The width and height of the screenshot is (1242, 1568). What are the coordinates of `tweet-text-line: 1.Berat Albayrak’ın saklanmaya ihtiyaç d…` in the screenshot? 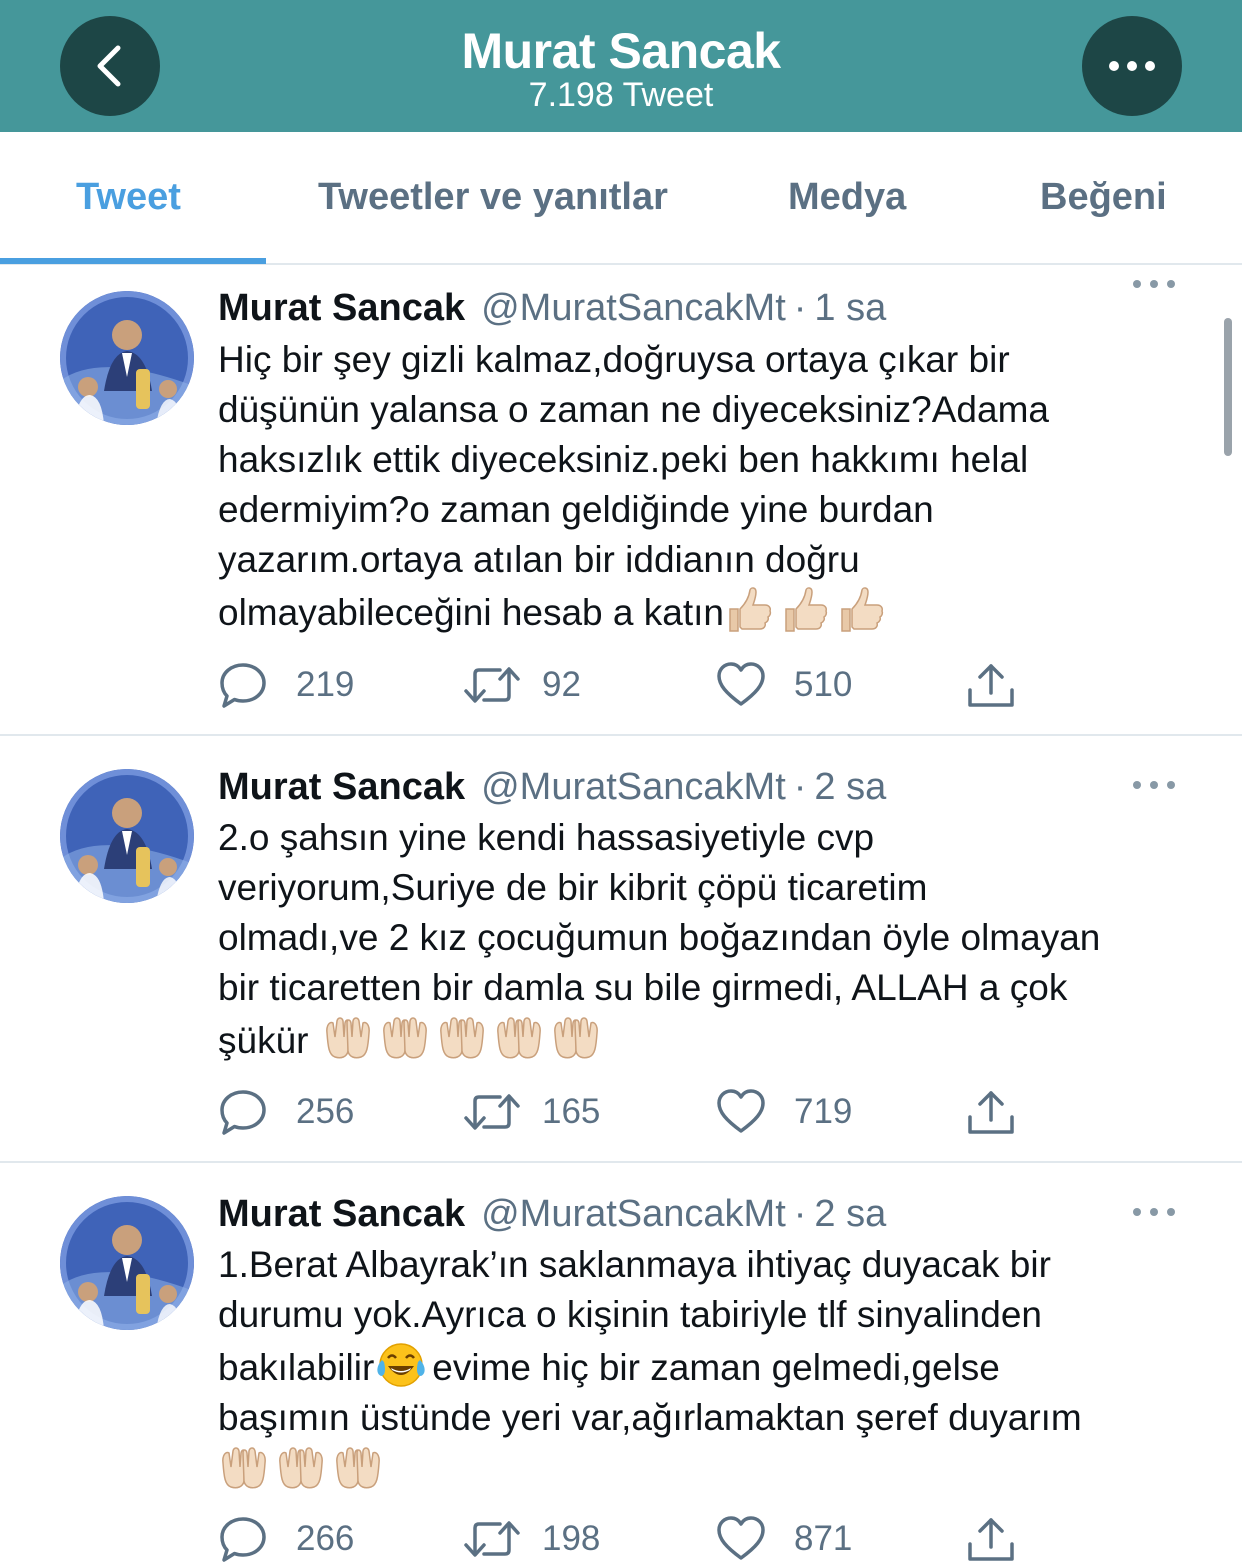 It's located at (634, 1264).